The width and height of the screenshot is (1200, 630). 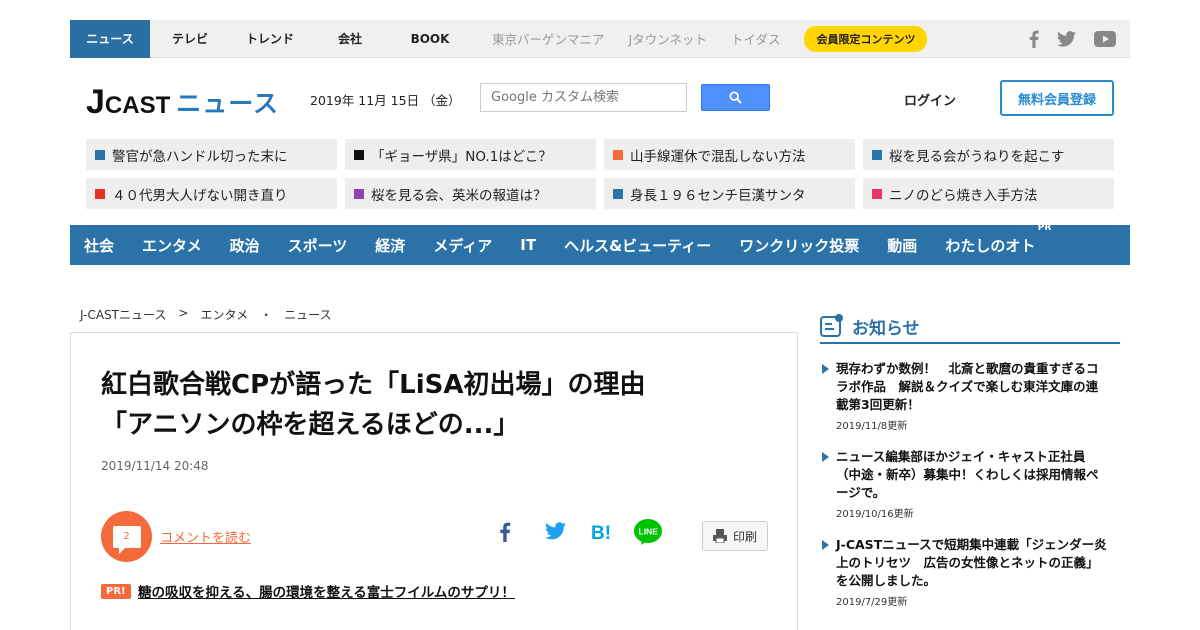 I want to click on login-link: ログイン, so click(x=930, y=99).